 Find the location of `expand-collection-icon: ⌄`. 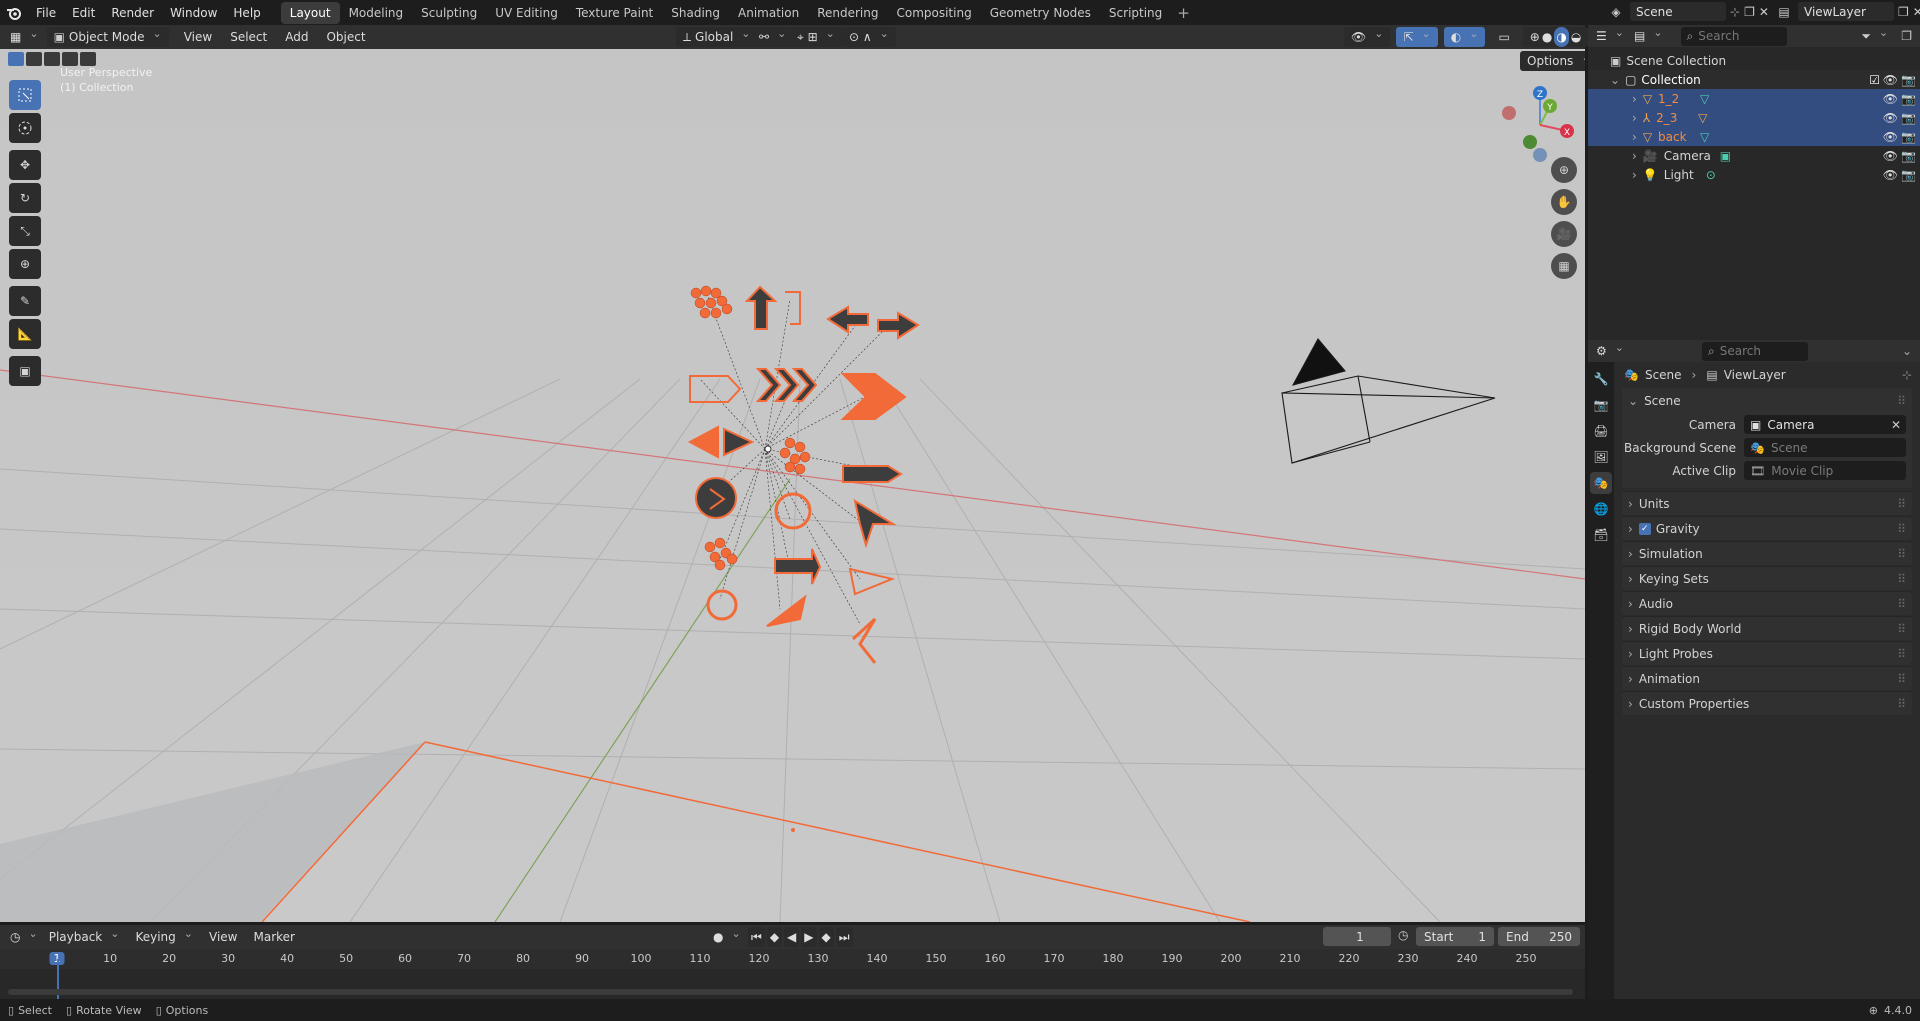

expand-collection-icon: ⌄ is located at coordinates (1615, 80).